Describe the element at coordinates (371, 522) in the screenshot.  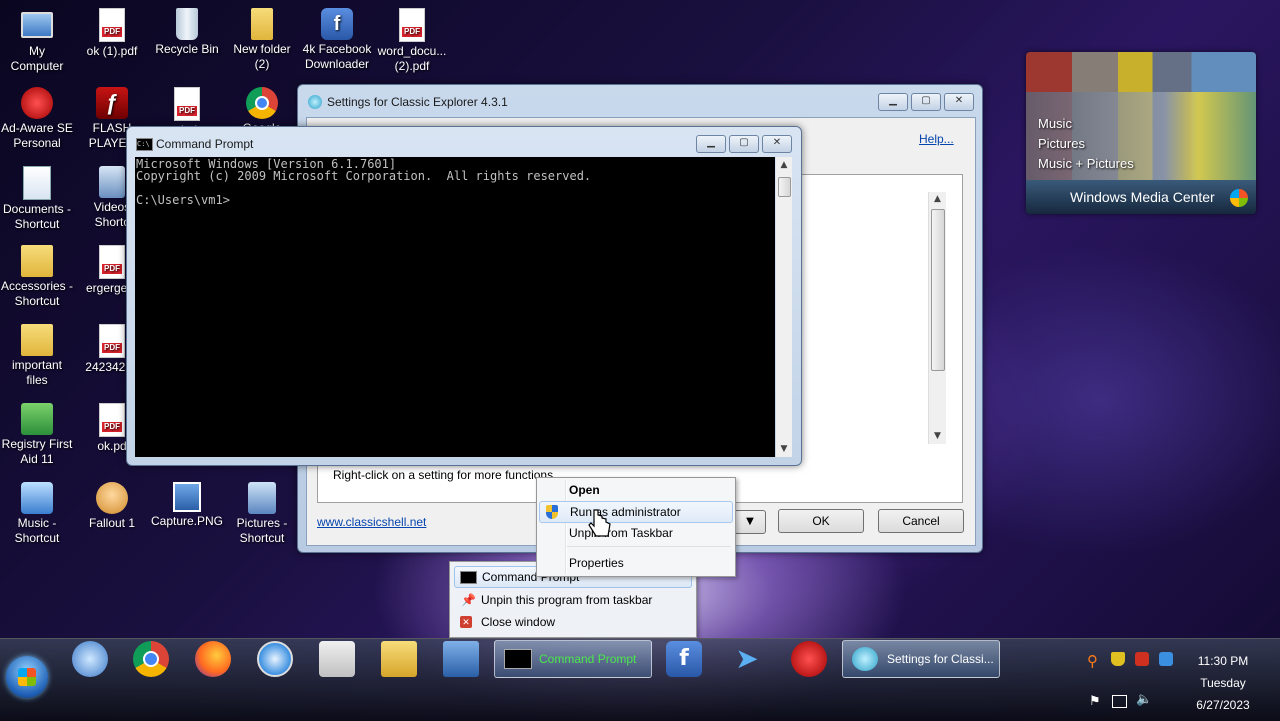
I see `settings-website-link: www.classicshell.net` at that location.